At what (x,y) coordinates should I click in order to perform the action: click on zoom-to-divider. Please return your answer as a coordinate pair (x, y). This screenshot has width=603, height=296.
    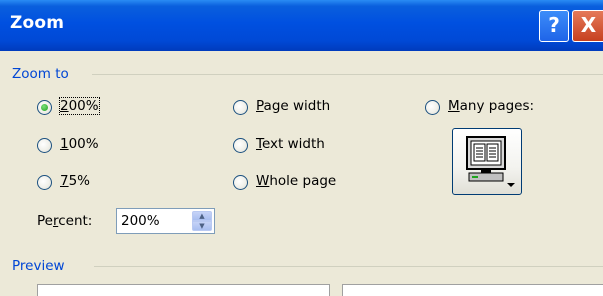
    Looking at the image, I should click on (347, 74).